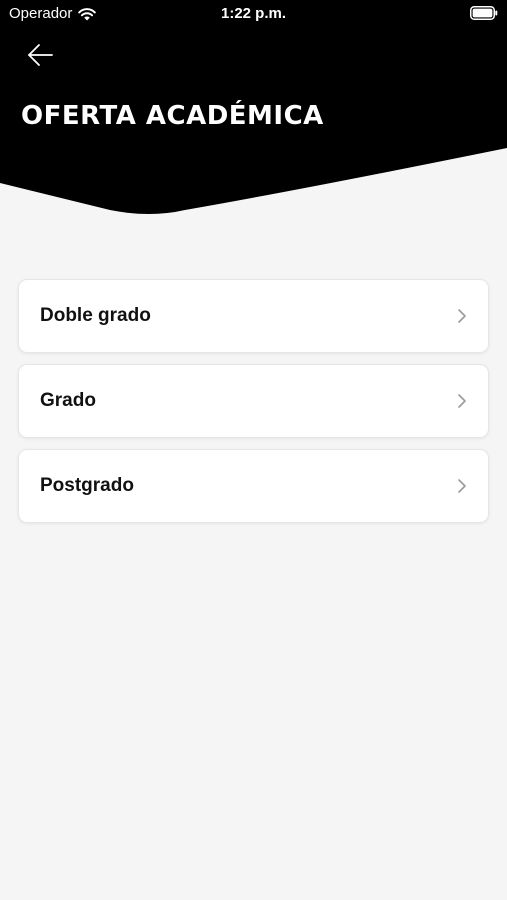 This screenshot has width=507, height=900. I want to click on list-item-doble-grado: Doble grado, so click(253, 316).